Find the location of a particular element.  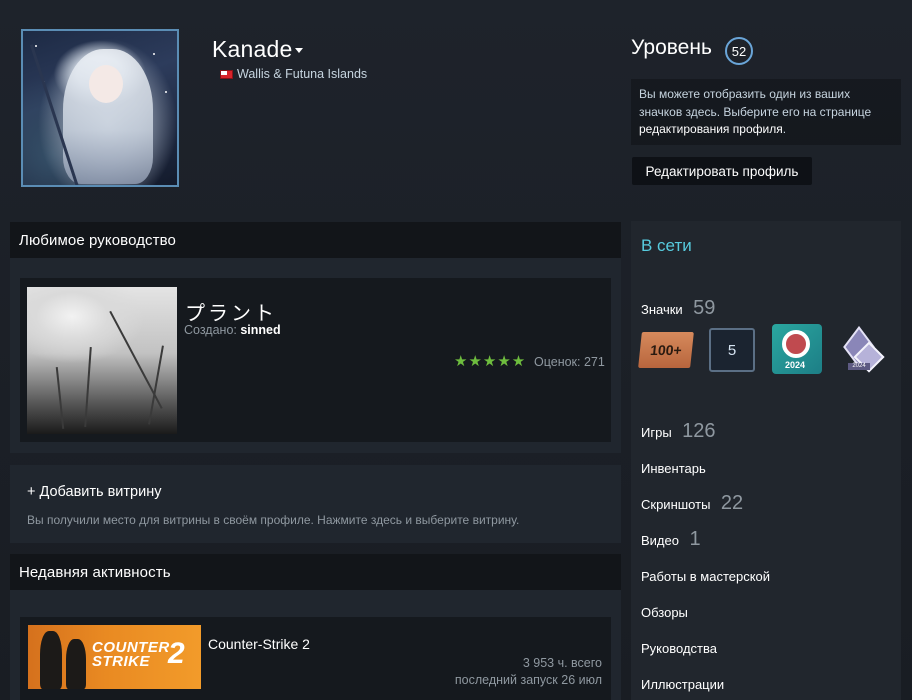

game-banner-text-2: STRIKE is located at coordinates (121, 661).